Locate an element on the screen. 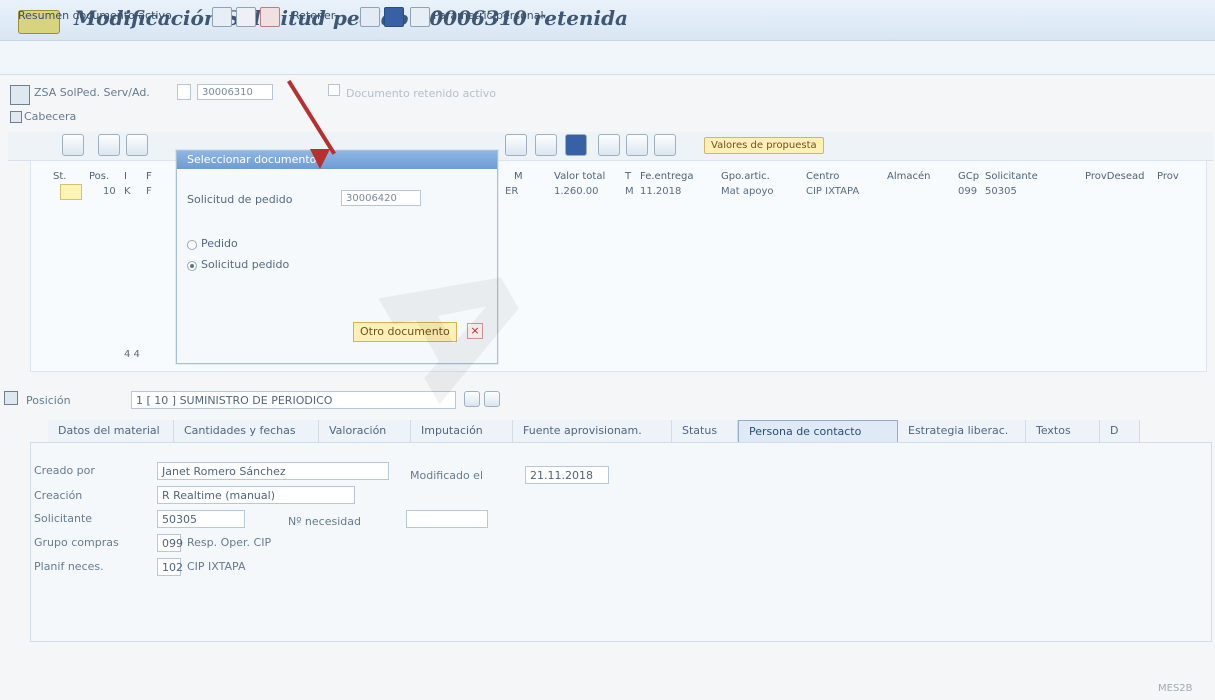  created-by-label: Creado por is located at coordinates (64, 470).